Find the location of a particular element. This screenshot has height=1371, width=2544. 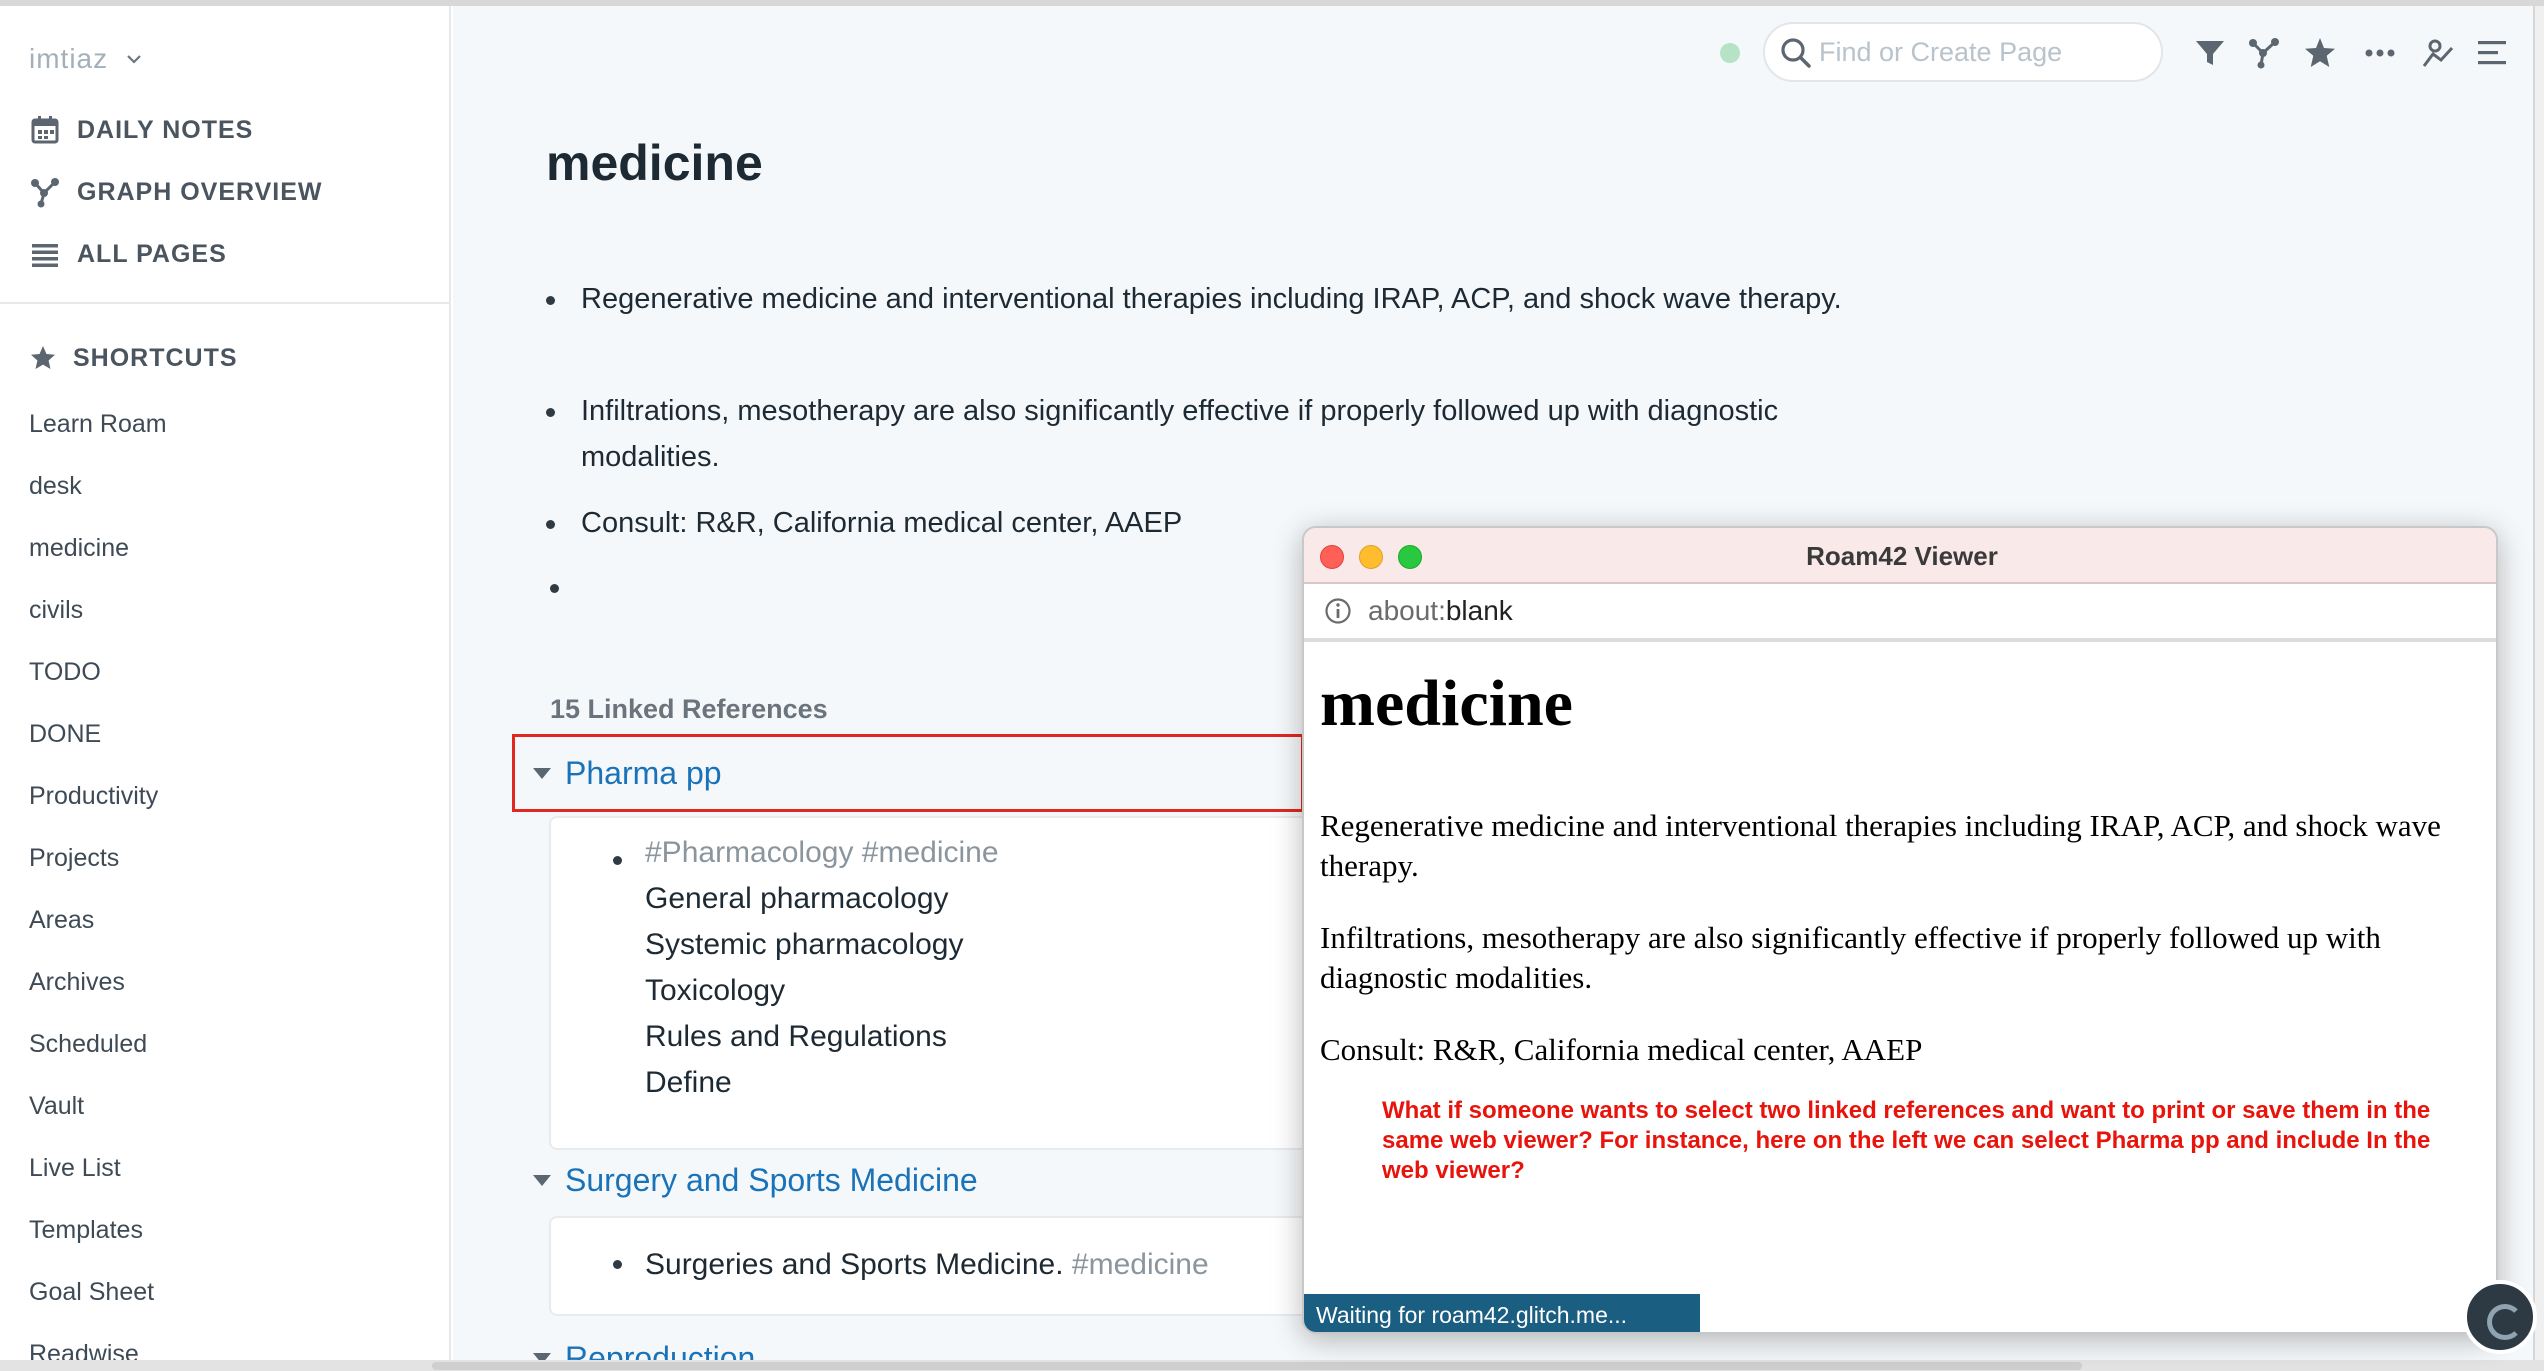

minimize-button is located at coordinates (1371, 557).